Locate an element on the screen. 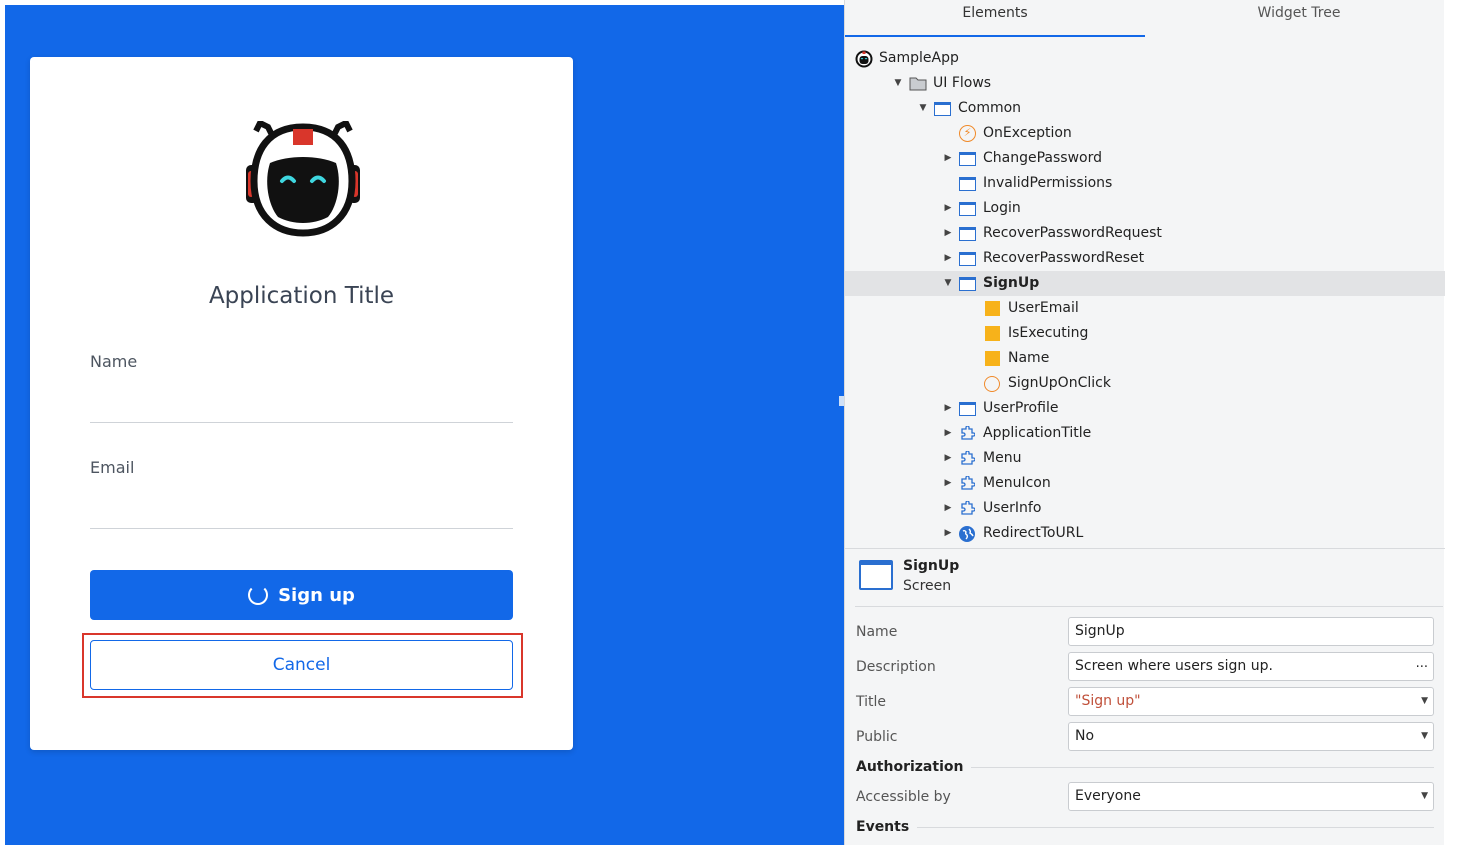 Image resolution: width=1458 pixels, height=860 pixels. tree-item-invalidpermissions: InvalidPermissions is located at coordinates (1145, 183).